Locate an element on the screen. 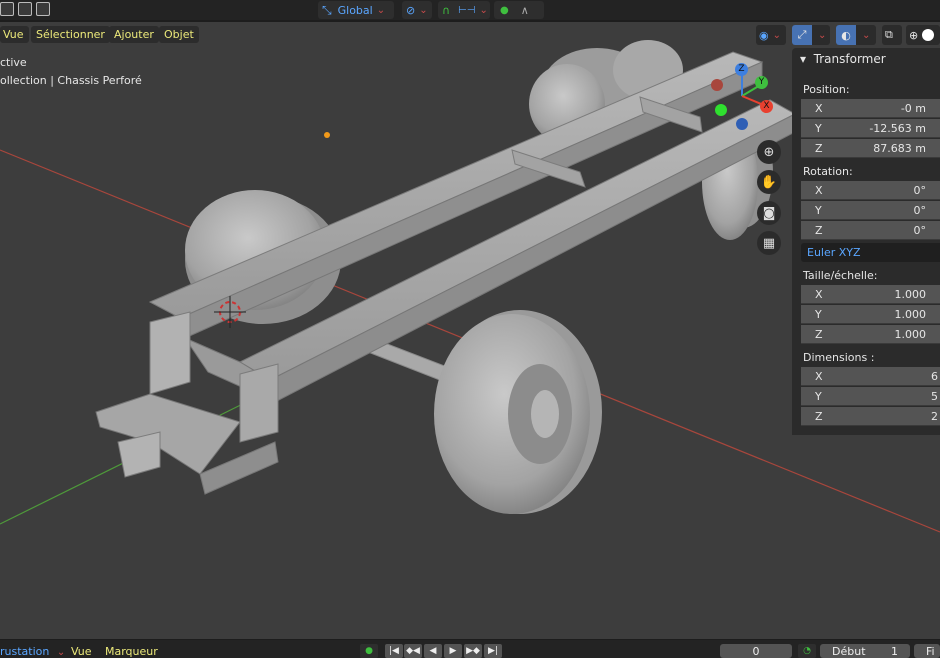 The width and height of the screenshot is (940, 658). shading-mode: ⊕ is located at coordinates (923, 35).